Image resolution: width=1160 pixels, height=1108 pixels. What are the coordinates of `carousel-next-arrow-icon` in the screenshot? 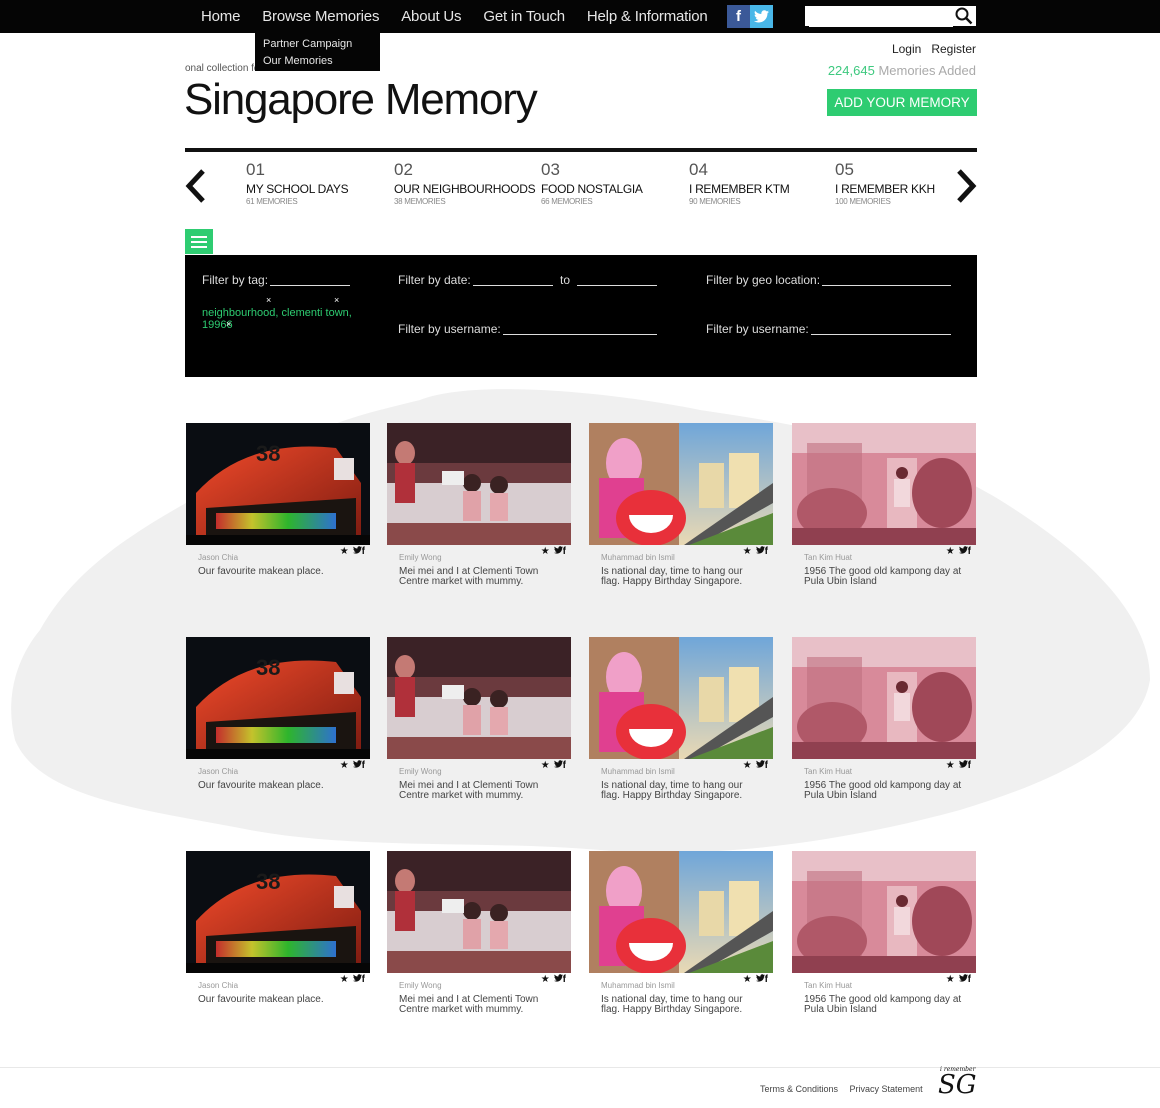 It's located at (966, 186).